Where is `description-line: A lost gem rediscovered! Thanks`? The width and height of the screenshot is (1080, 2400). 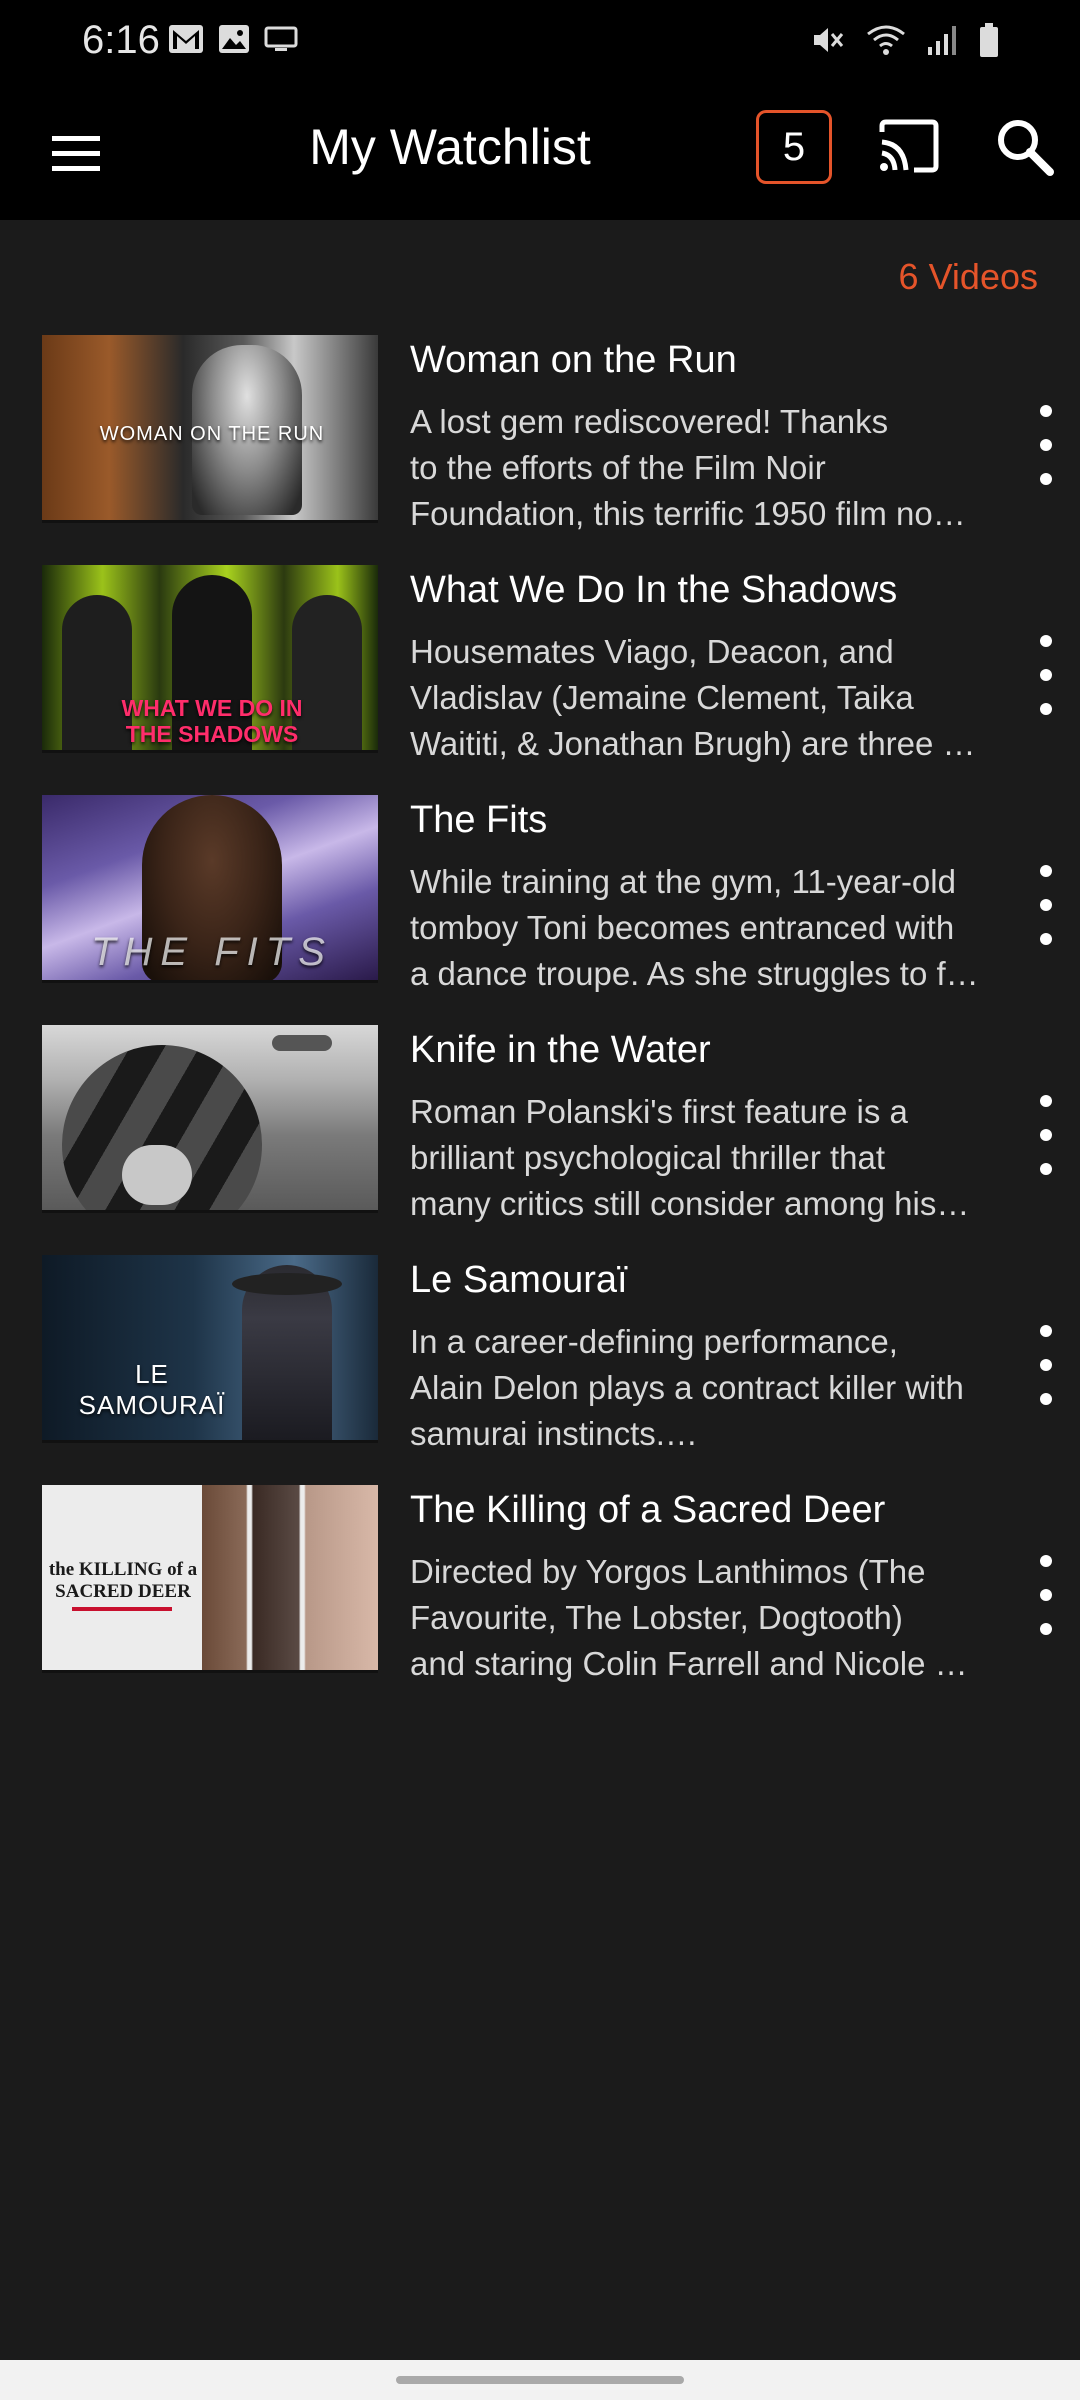
description-line: A lost gem rediscovered! Thanks is located at coordinates (649, 421).